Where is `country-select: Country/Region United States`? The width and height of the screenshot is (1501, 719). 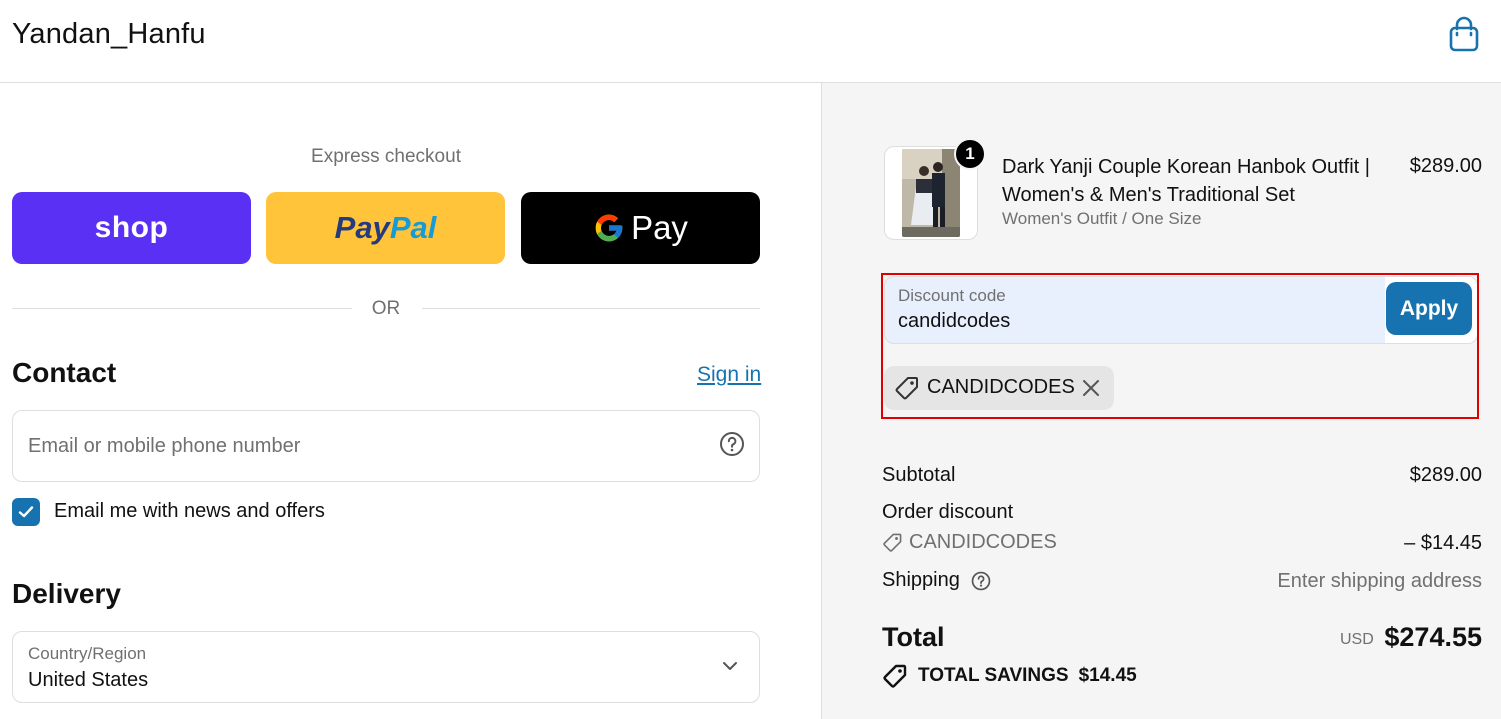
country-select: Country/Region United States is located at coordinates (386, 667).